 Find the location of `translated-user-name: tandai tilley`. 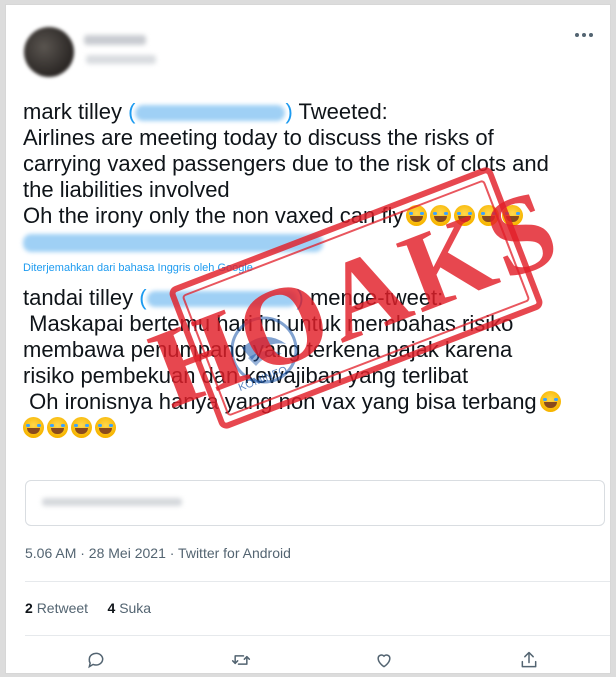

translated-user-name: tandai tilley is located at coordinates (78, 297).